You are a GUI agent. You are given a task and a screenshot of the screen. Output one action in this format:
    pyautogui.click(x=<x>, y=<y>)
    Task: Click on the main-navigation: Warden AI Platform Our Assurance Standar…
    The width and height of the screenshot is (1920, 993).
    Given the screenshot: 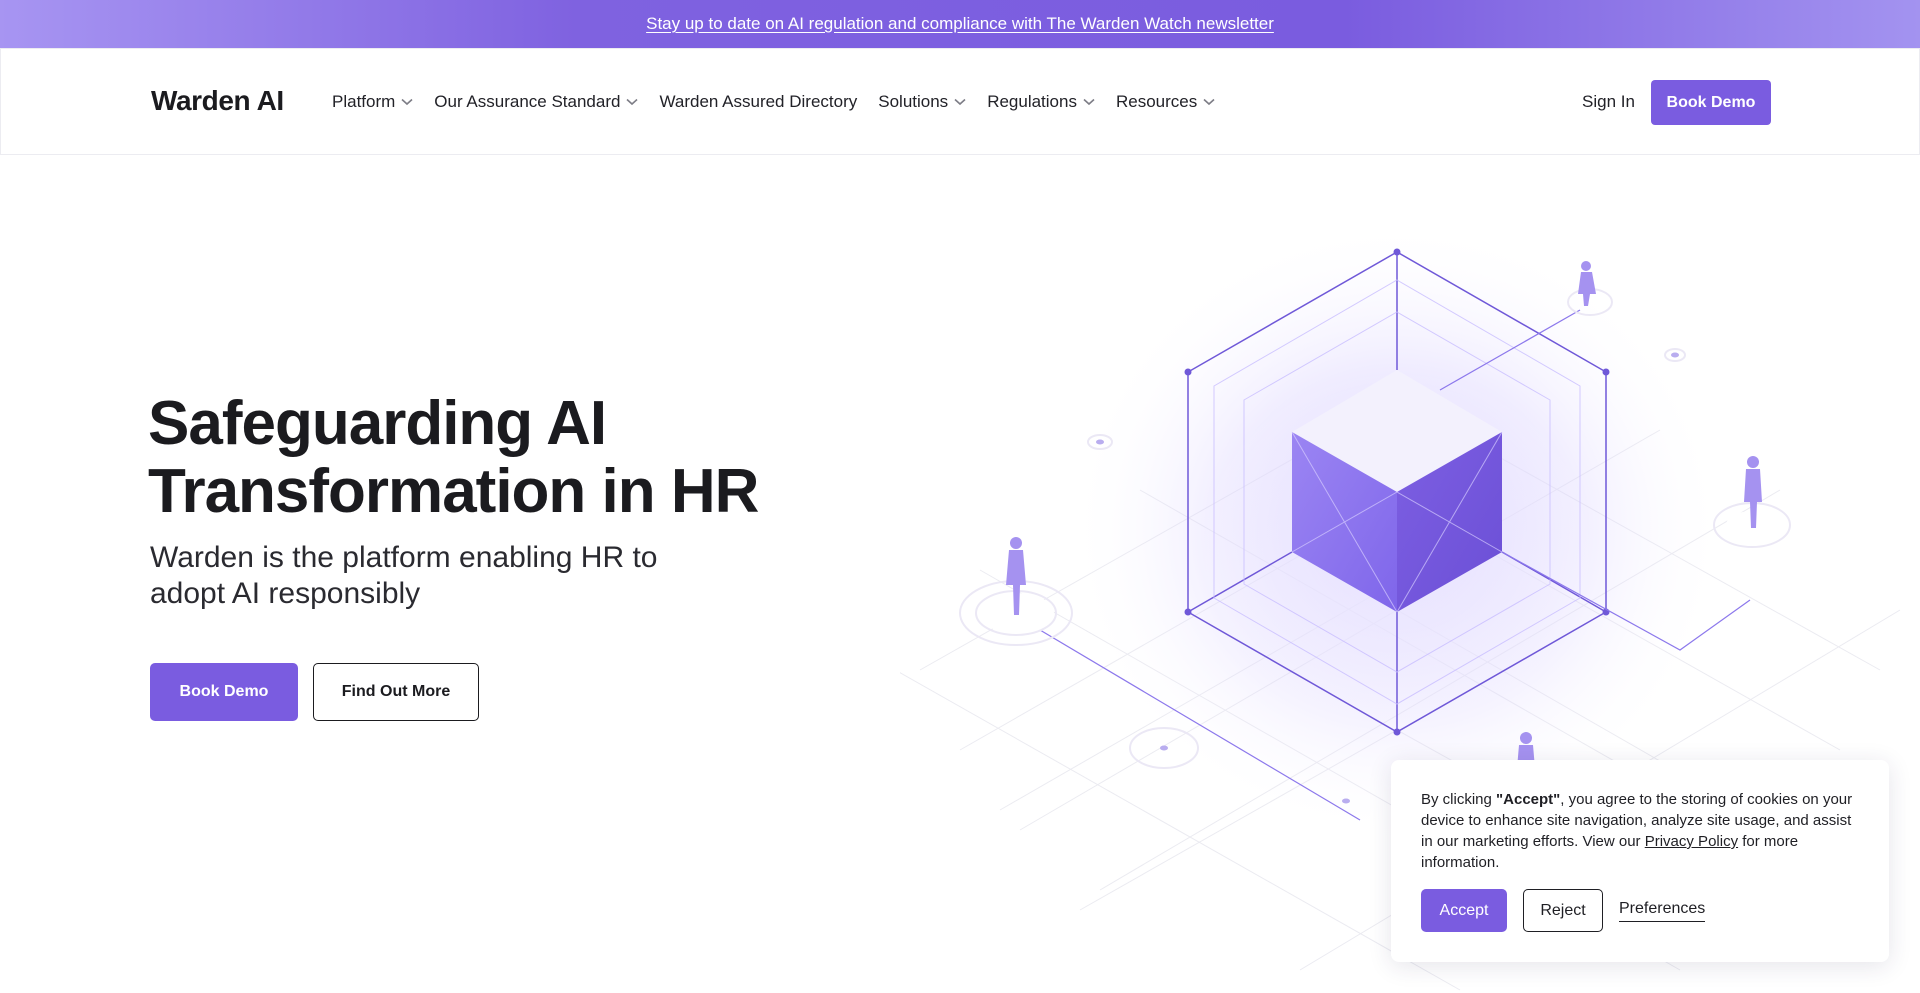 What is the action you would take?
    pyautogui.click(x=960, y=101)
    